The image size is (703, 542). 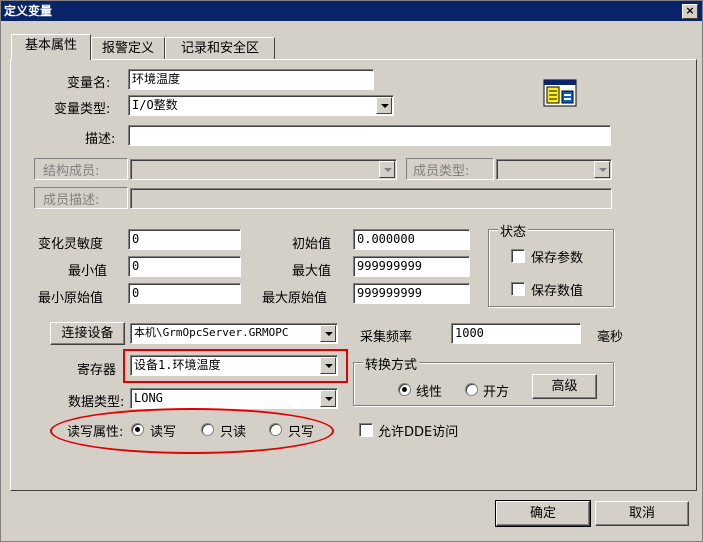 What do you see at coordinates (411, 239) in the screenshot?
I see `initial-value-input: 0.000000` at bounding box center [411, 239].